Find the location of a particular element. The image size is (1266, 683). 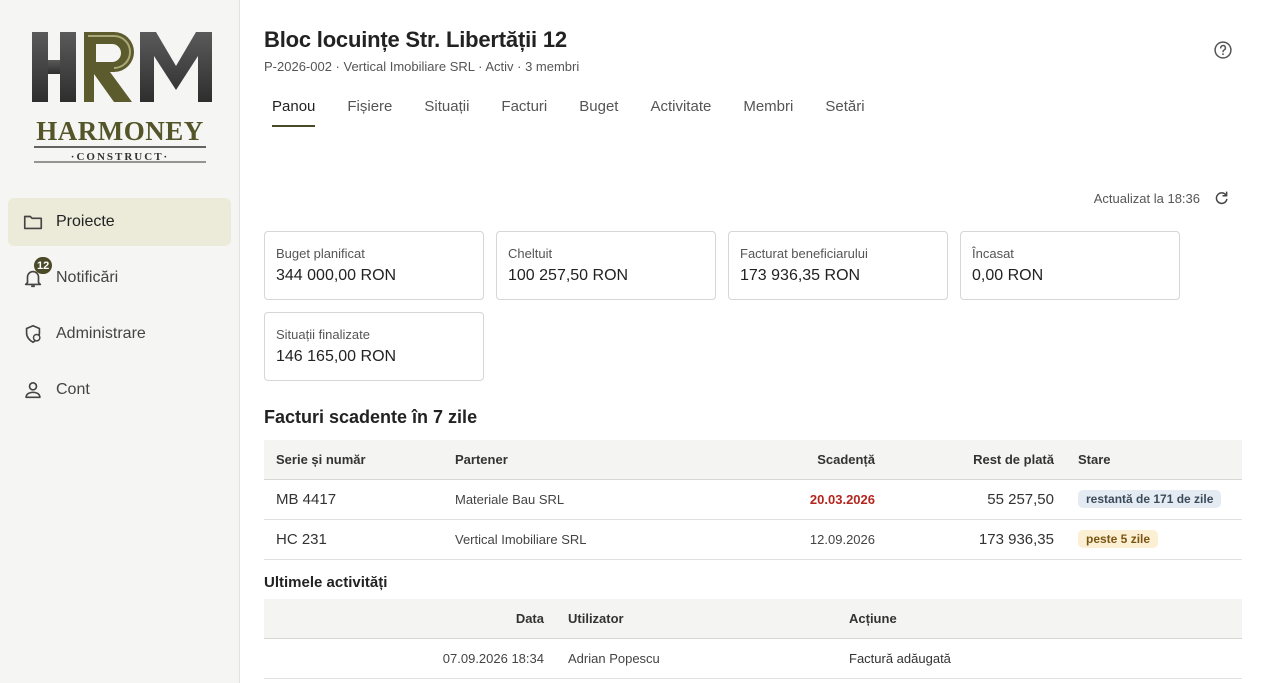

kpi-card-facturat-beneficiarului: Facturat beneficiarului 173 936,35 RON is located at coordinates (838, 265).